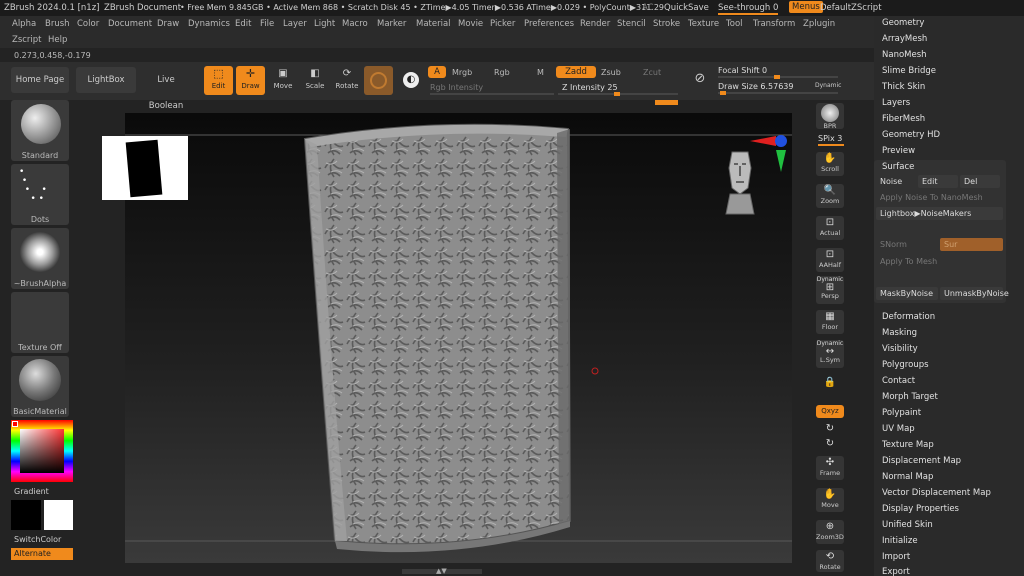 The width and height of the screenshot is (1024, 576). Describe the element at coordinates (819, 24) in the screenshot. I see `menu-zplugin: Zplugin` at that location.